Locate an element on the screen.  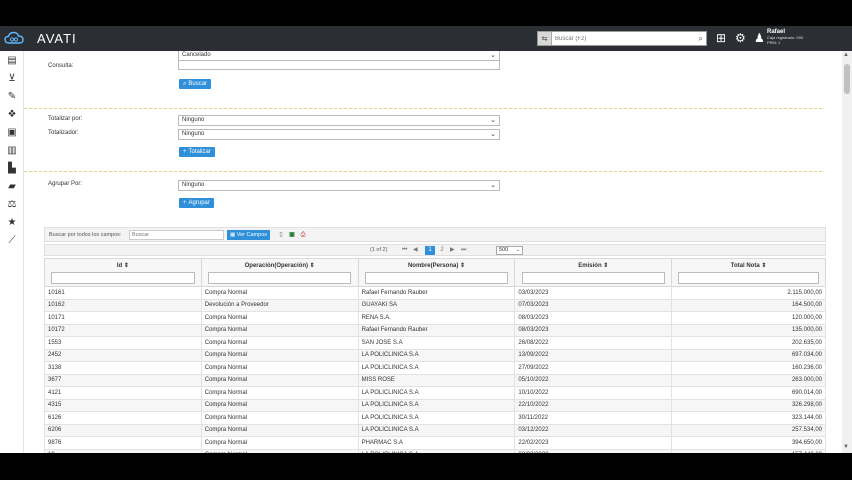
page-1-button: 1 is located at coordinates (430, 250).